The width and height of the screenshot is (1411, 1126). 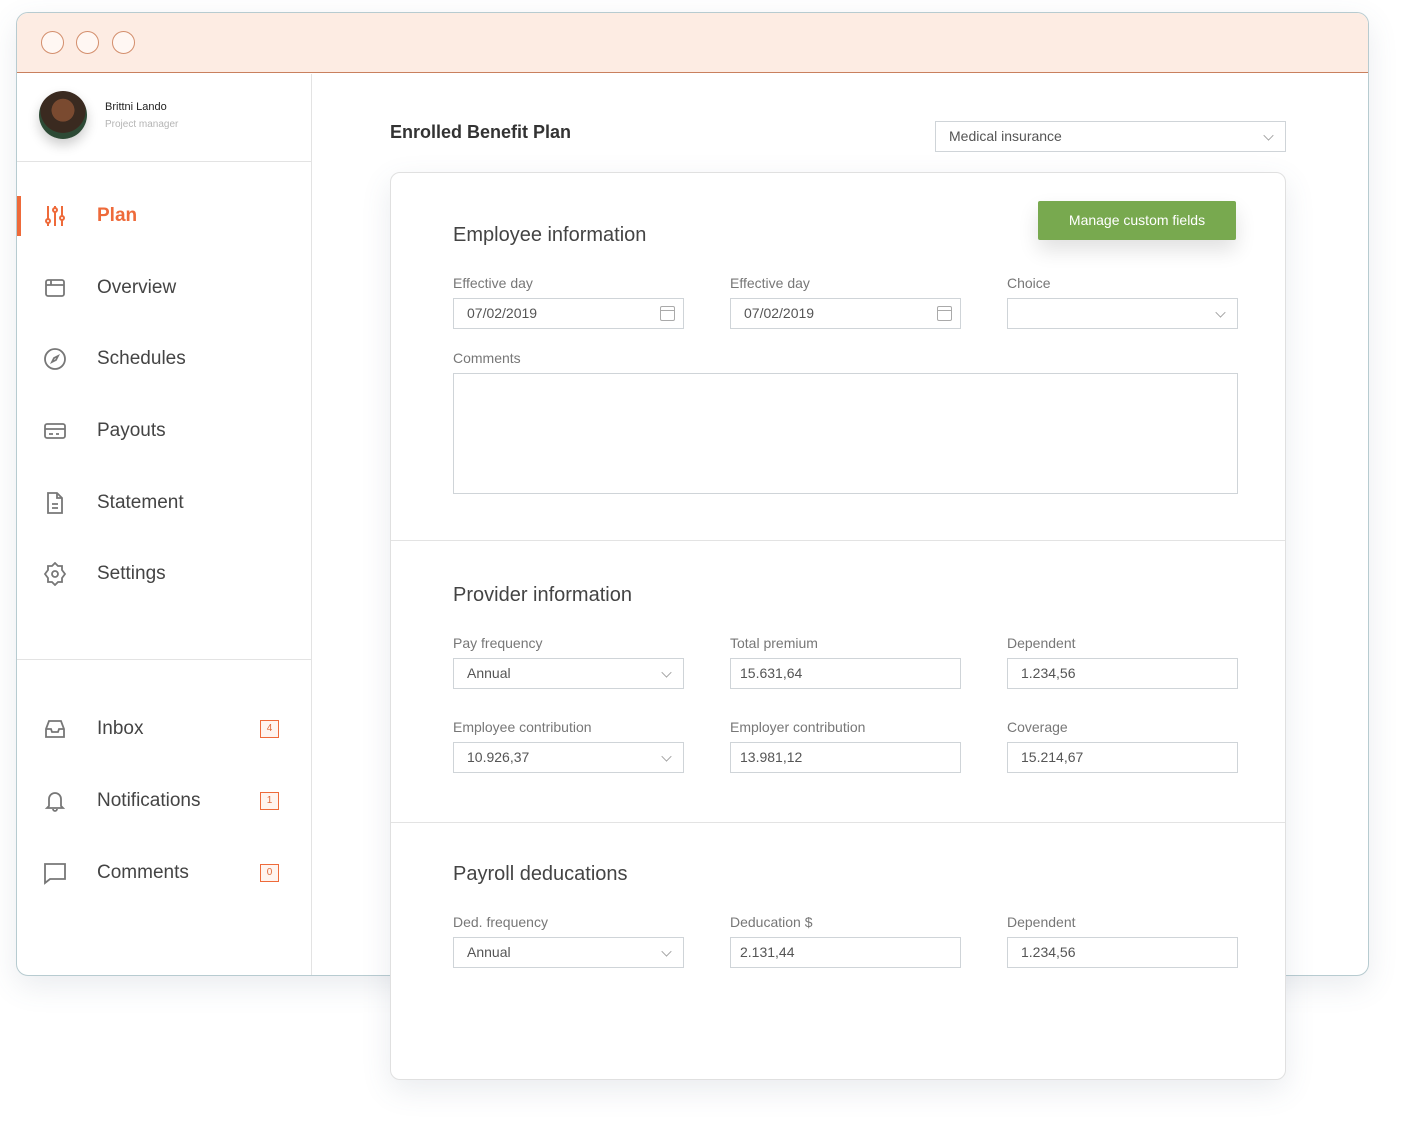 What do you see at coordinates (845, 313) in the screenshot?
I see `effective-day-input-2: 07/02/2019` at bounding box center [845, 313].